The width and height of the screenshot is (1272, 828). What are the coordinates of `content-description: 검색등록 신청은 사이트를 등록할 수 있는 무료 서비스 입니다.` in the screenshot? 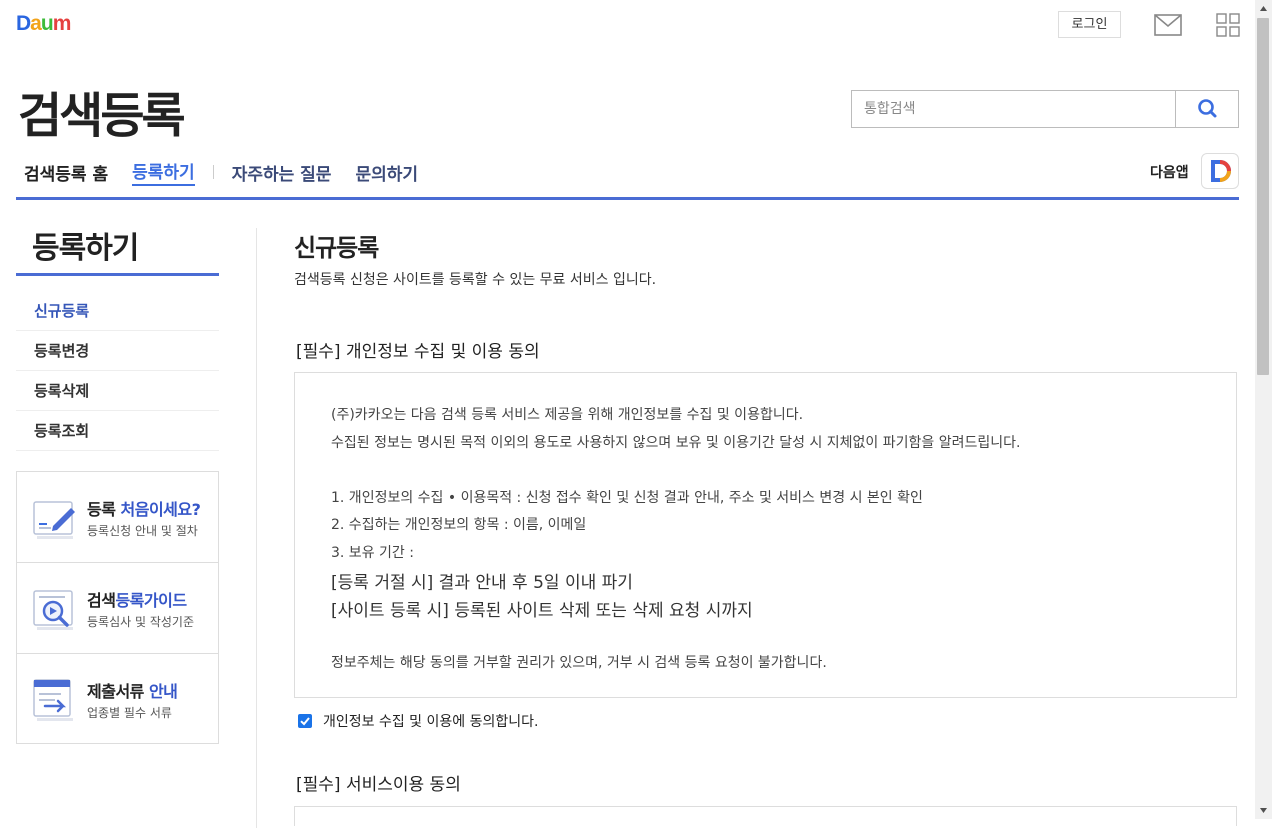 It's located at (475, 280).